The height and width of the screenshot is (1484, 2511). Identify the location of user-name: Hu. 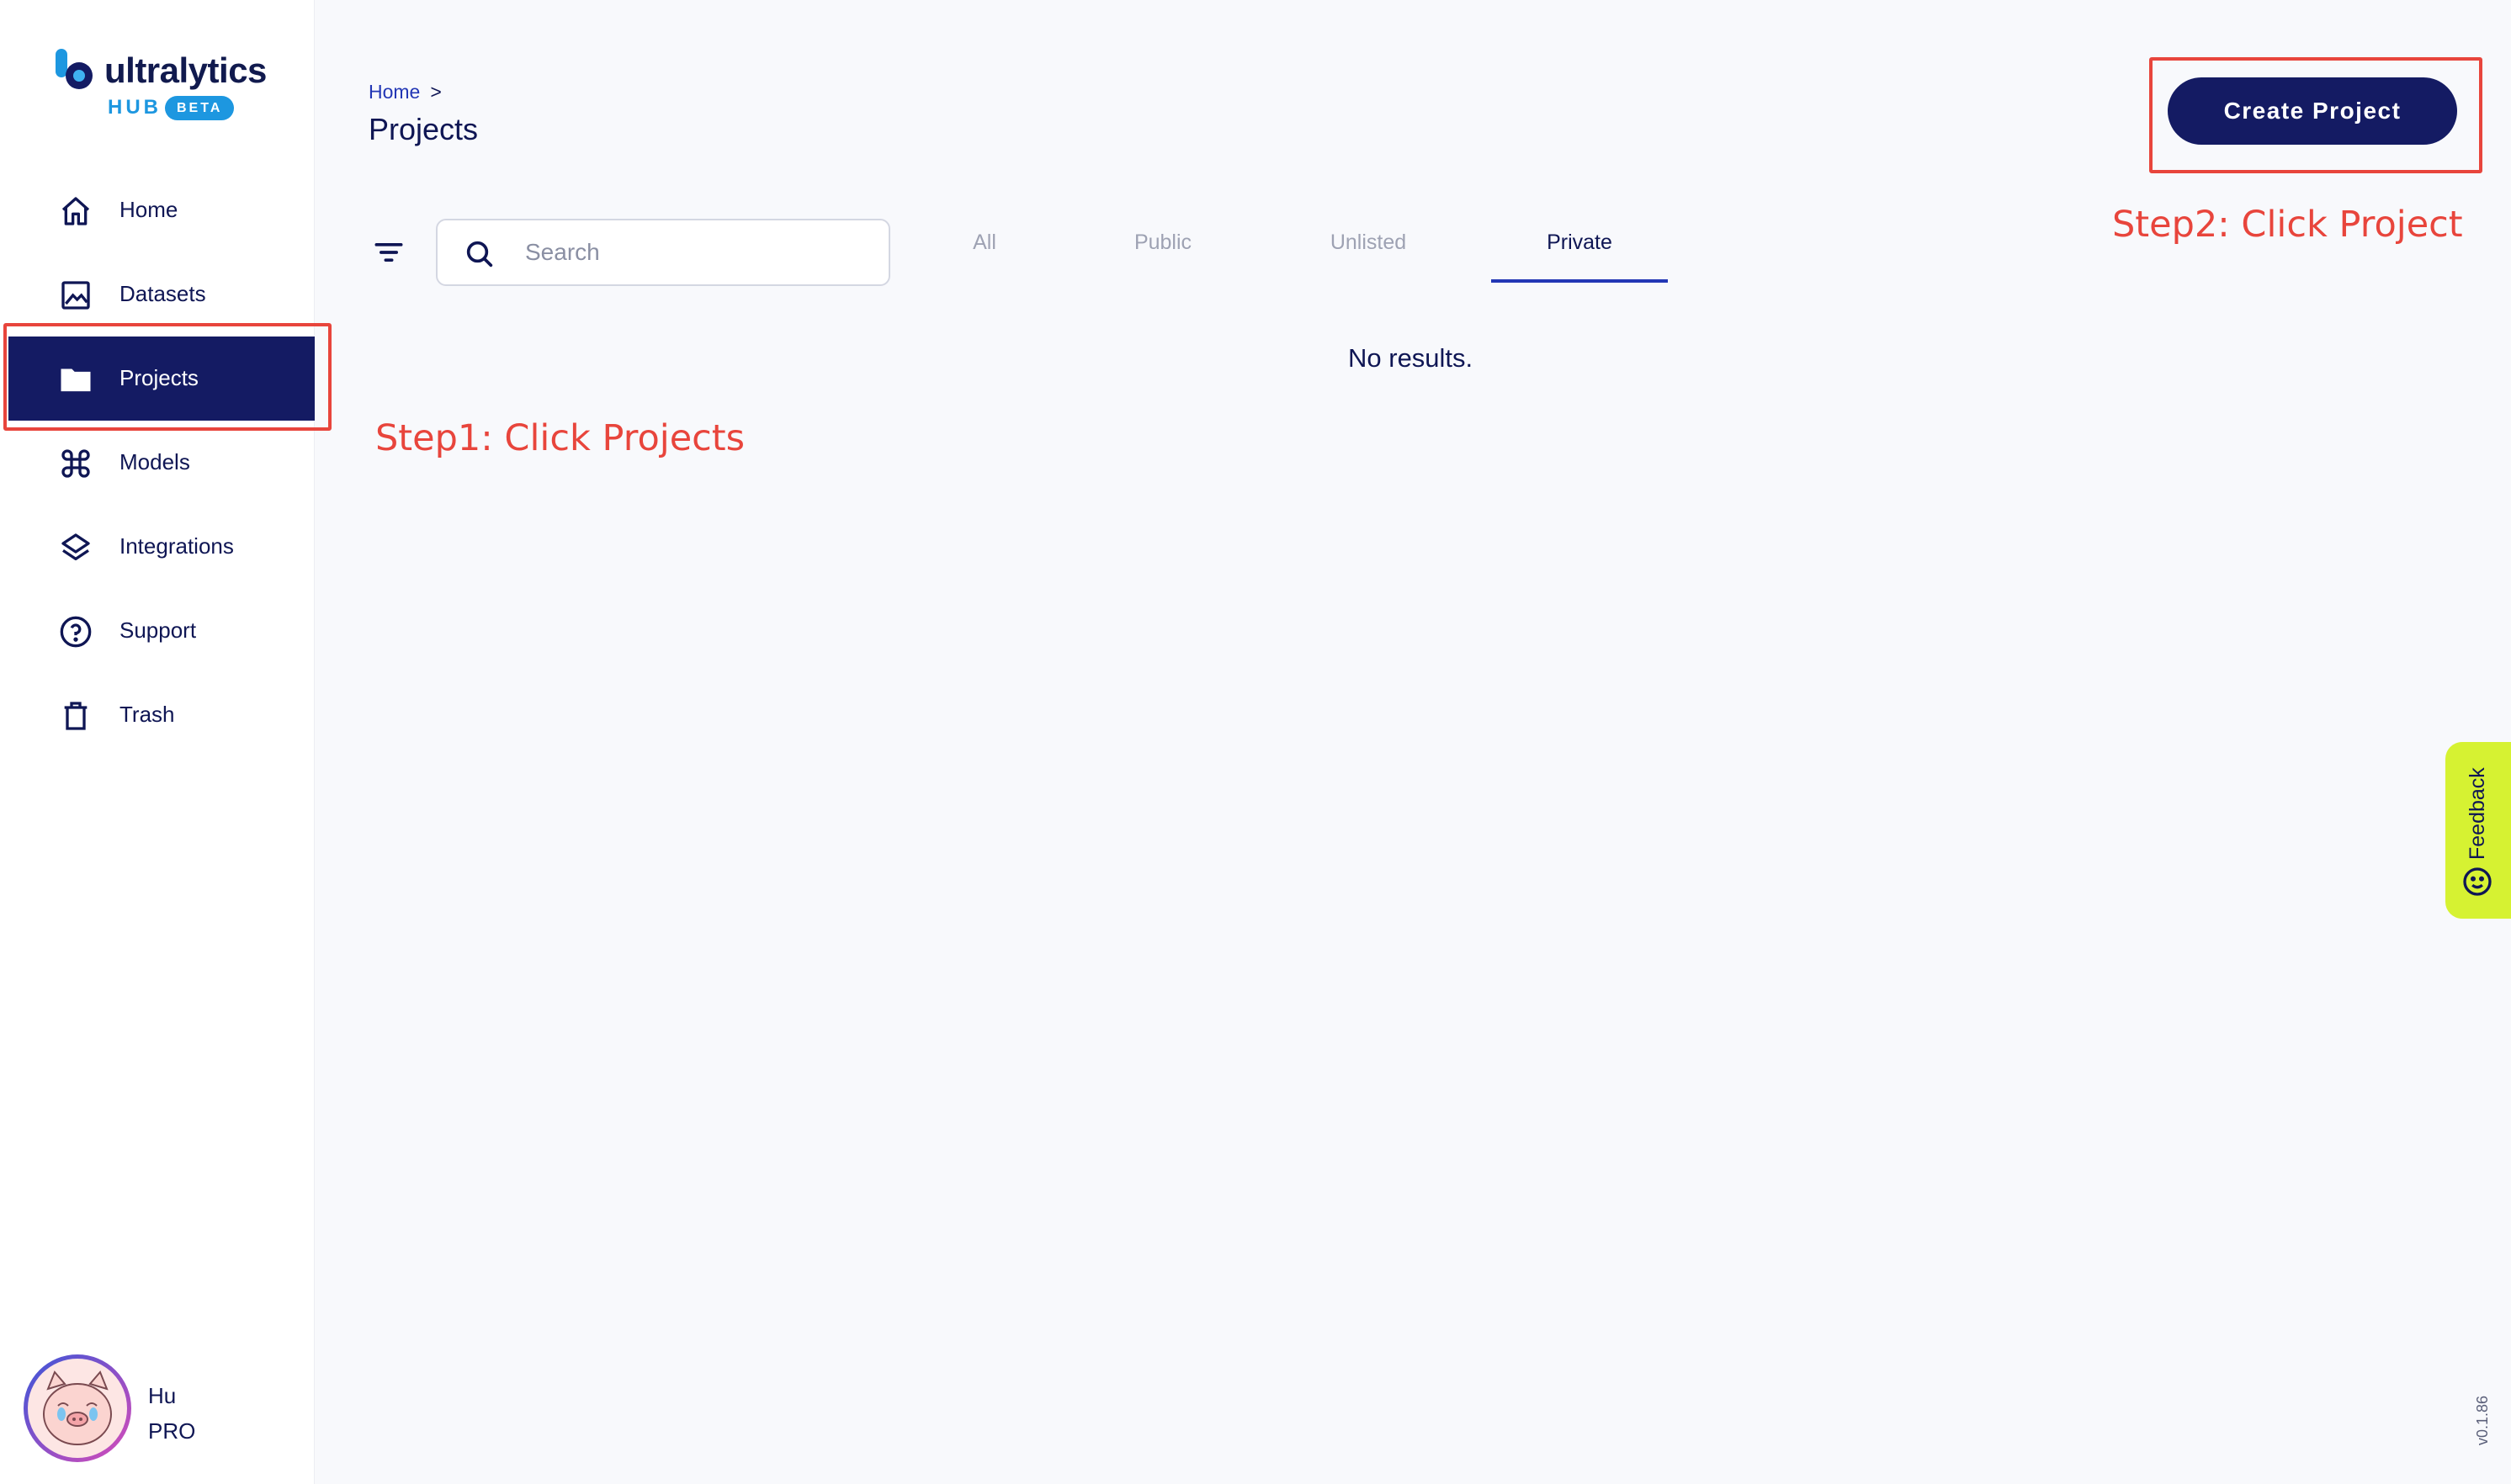
(162, 1395).